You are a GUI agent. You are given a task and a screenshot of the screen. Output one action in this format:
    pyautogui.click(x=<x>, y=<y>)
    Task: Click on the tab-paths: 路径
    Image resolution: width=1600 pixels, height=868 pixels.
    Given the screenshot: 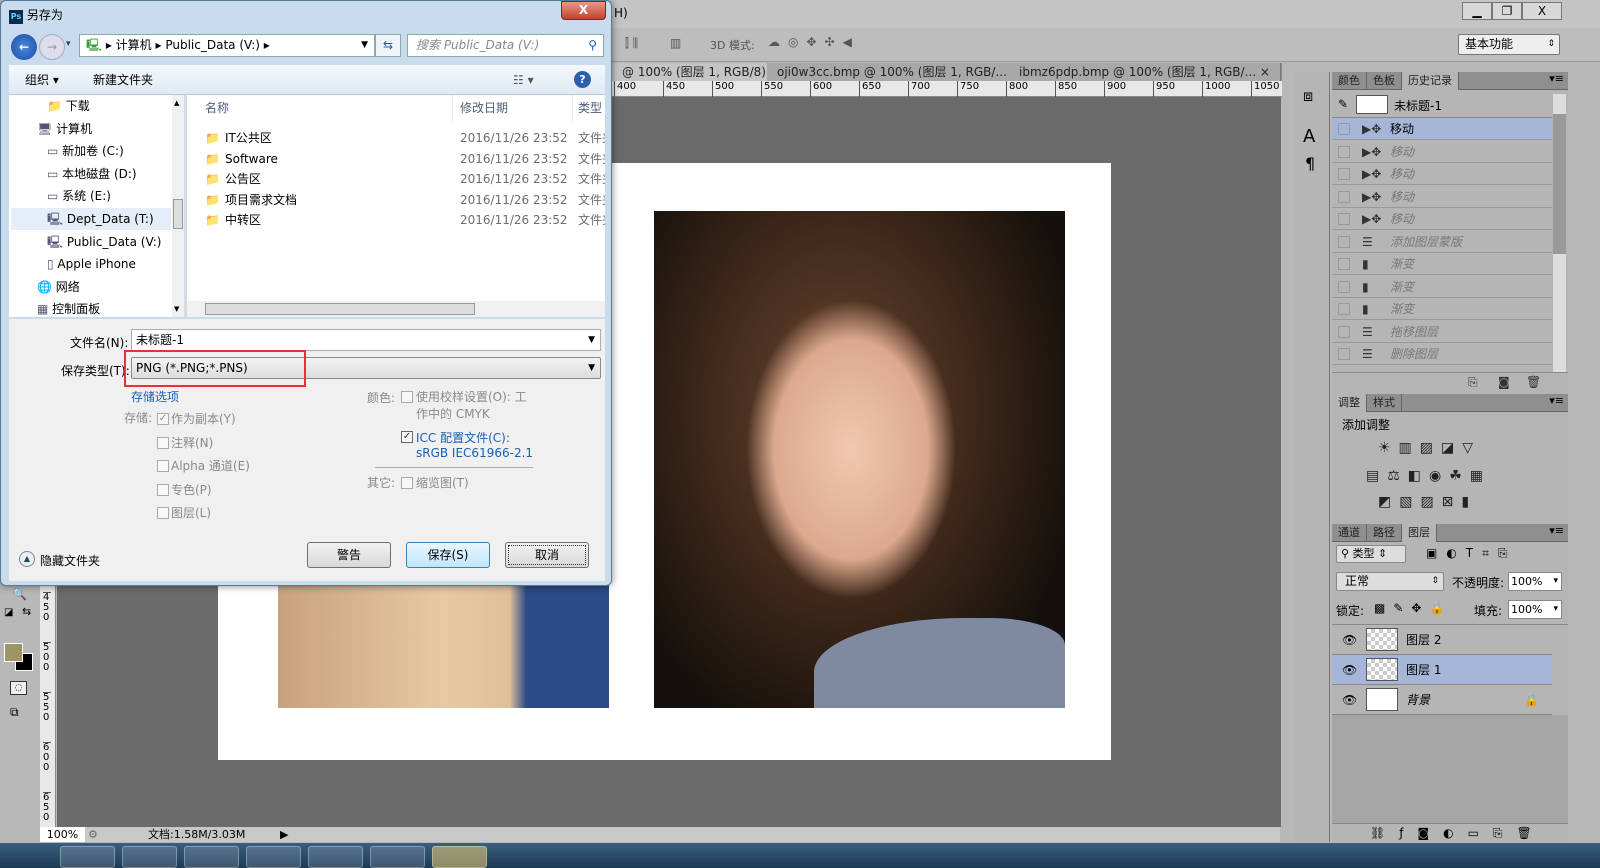 What is the action you would take?
    pyautogui.click(x=1384, y=533)
    